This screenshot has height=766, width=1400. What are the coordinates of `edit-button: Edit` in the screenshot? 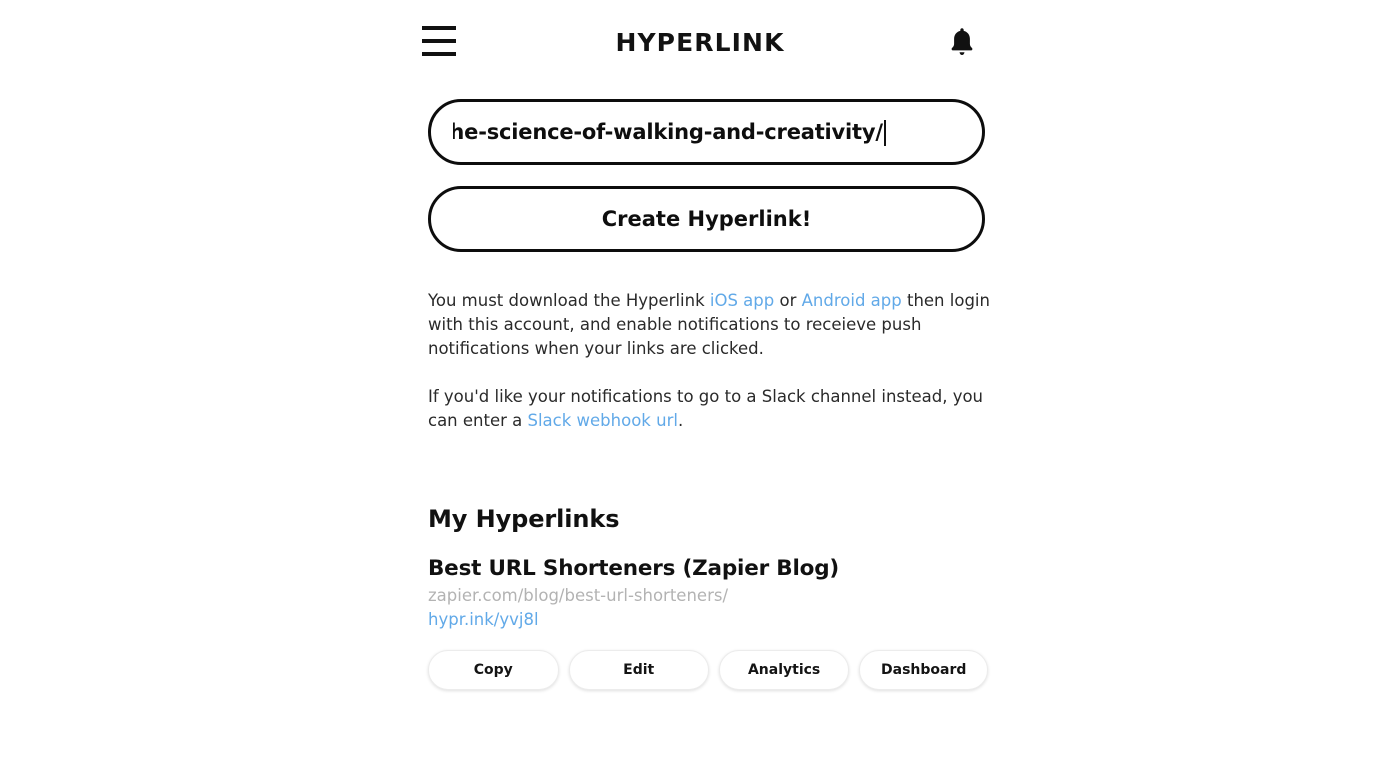 It's located at (638, 670).